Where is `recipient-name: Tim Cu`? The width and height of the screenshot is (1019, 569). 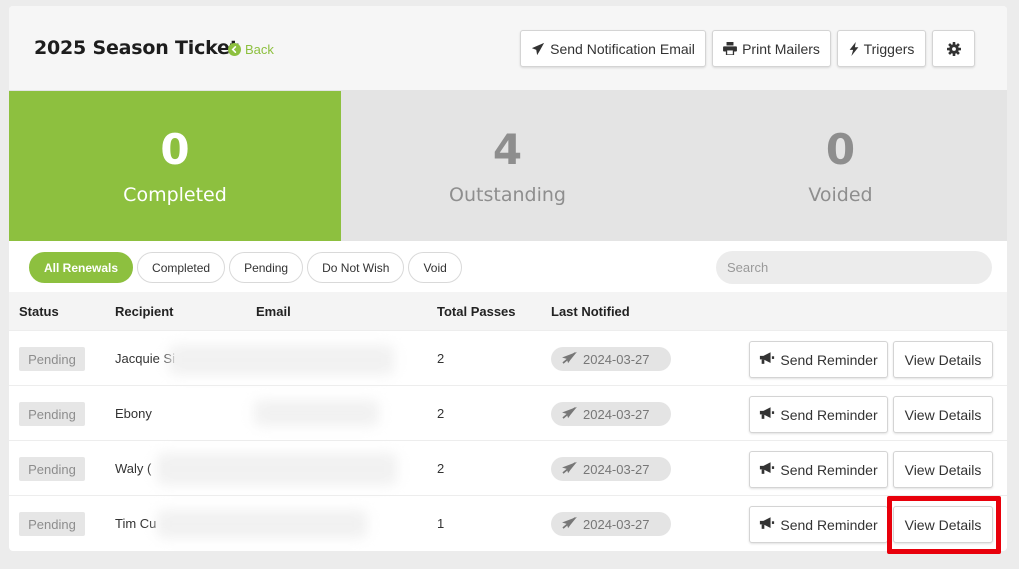
recipient-name: Tim Cu is located at coordinates (136, 523).